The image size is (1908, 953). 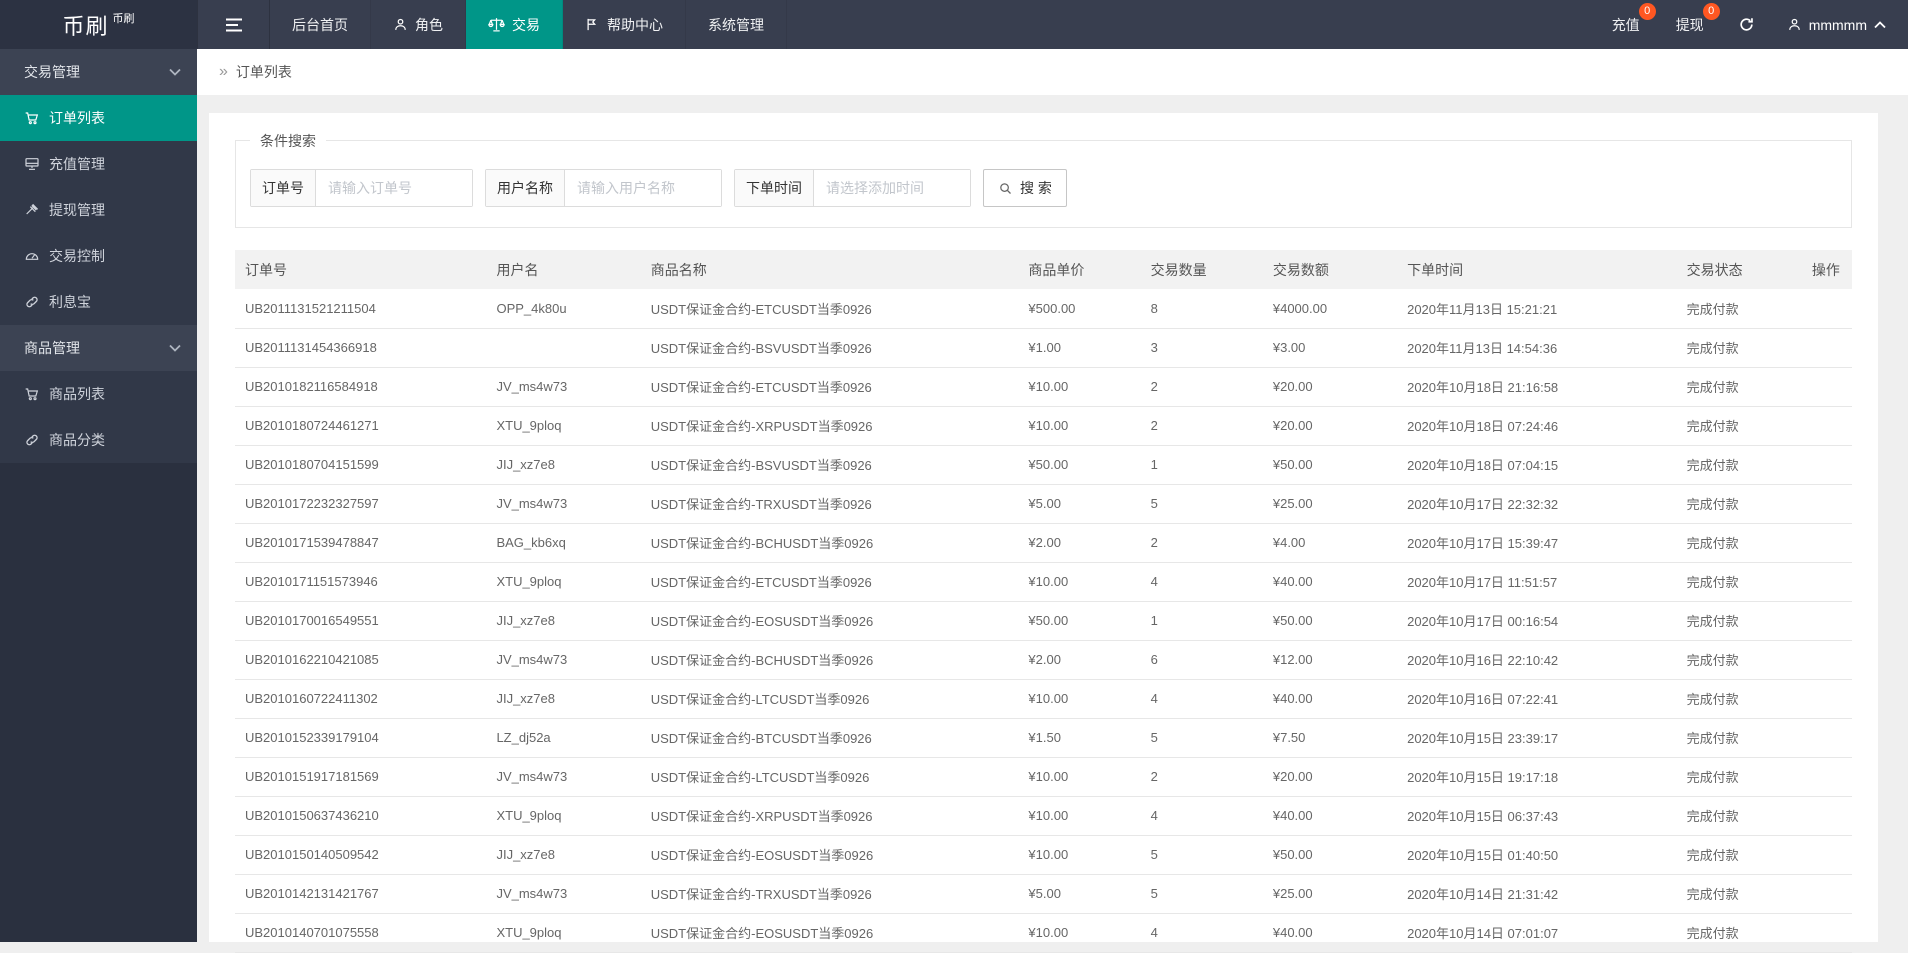 What do you see at coordinates (1005, 188) in the screenshot?
I see `search-icon` at bounding box center [1005, 188].